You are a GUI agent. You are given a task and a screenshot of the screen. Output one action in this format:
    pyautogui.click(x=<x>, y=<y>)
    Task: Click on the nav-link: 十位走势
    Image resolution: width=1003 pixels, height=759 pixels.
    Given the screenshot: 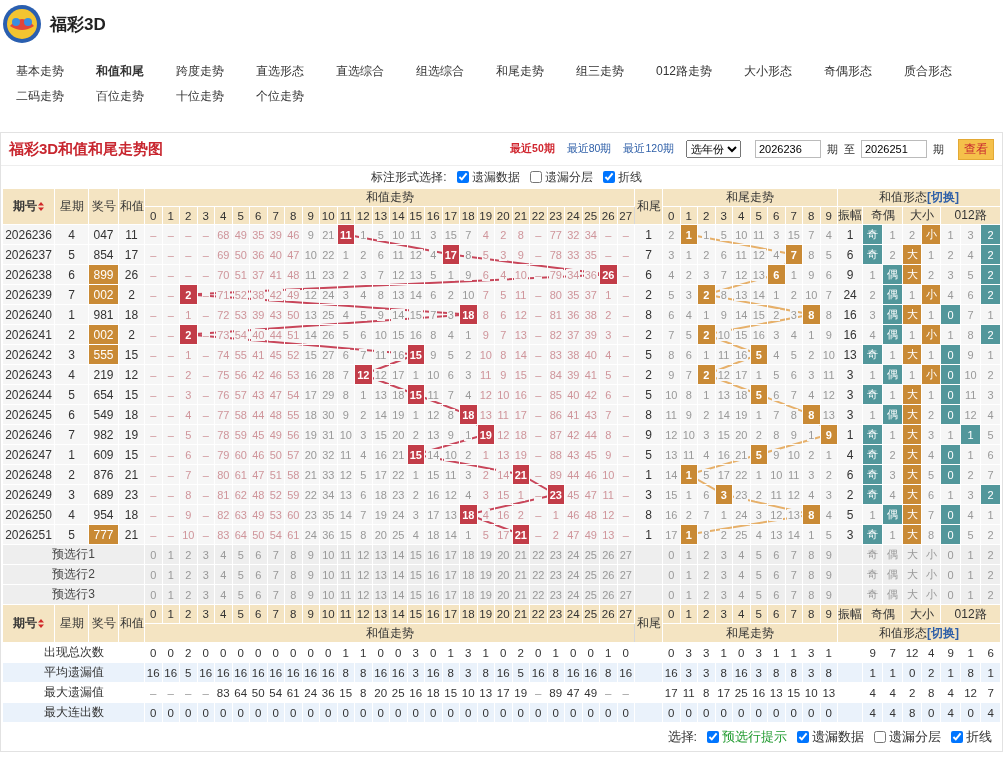 What is the action you would take?
    pyautogui.click(x=216, y=96)
    